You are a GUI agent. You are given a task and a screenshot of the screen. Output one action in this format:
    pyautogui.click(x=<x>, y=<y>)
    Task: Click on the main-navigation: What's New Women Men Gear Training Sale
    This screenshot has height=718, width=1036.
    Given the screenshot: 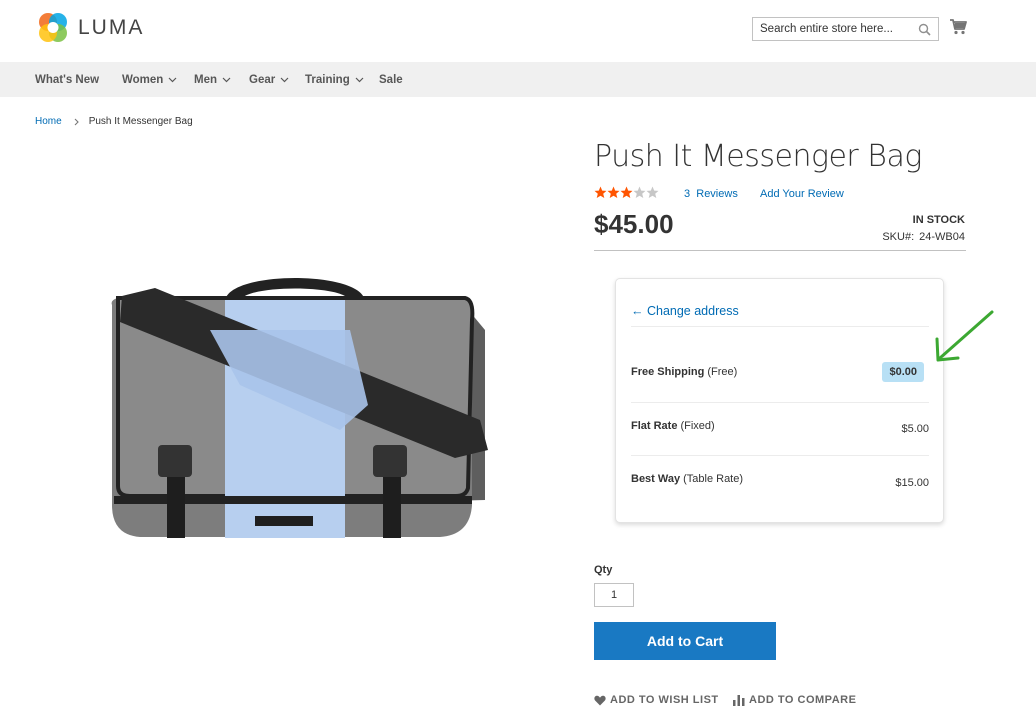 What is the action you would take?
    pyautogui.click(x=518, y=79)
    